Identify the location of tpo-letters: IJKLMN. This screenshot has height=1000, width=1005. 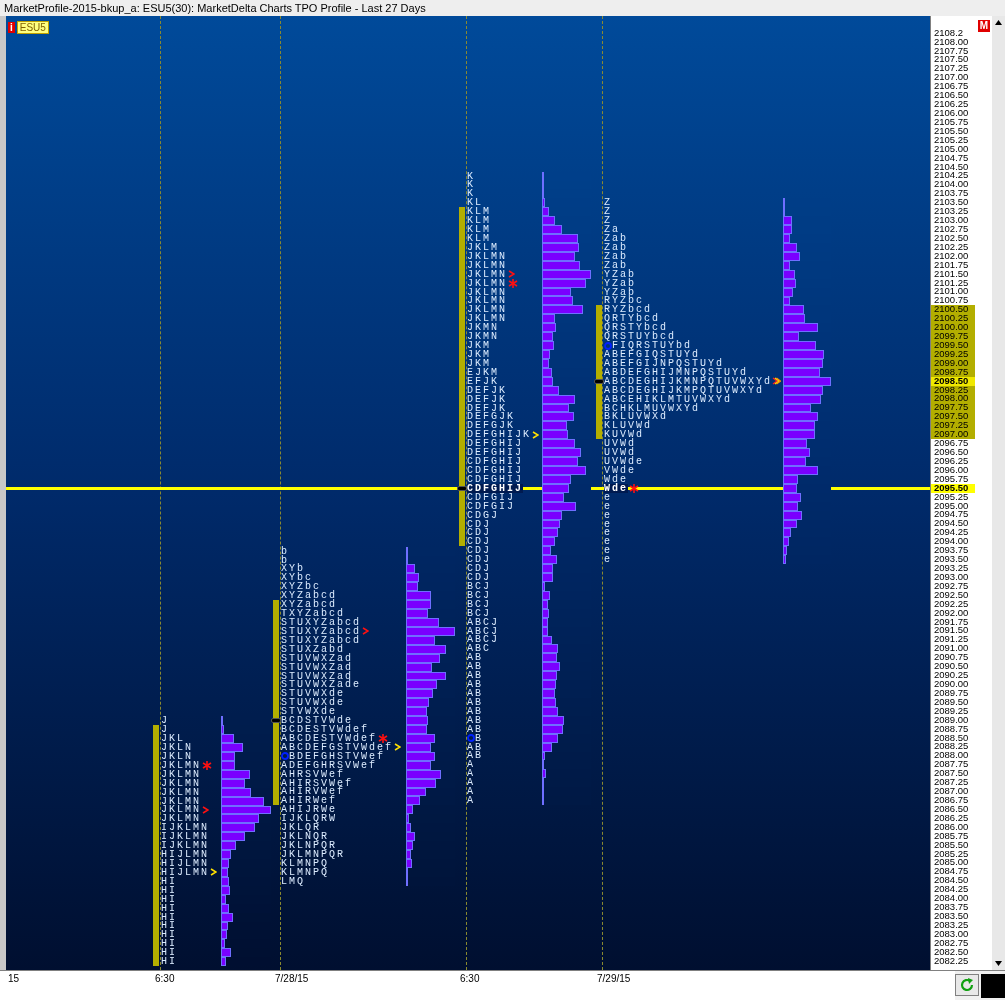
(185, 846).